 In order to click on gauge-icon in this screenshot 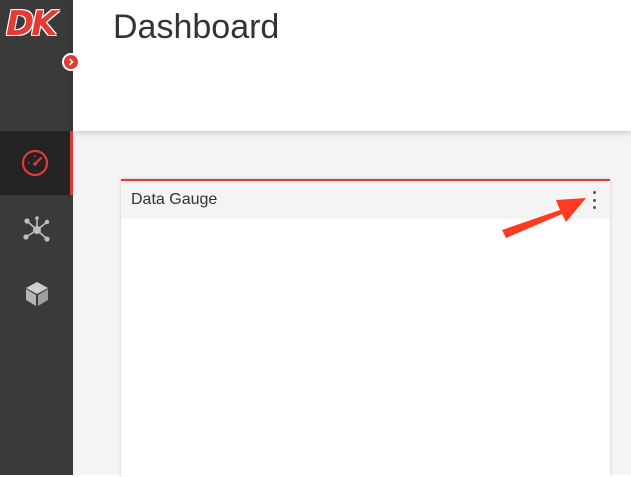, I will do `click(35, 163)`.